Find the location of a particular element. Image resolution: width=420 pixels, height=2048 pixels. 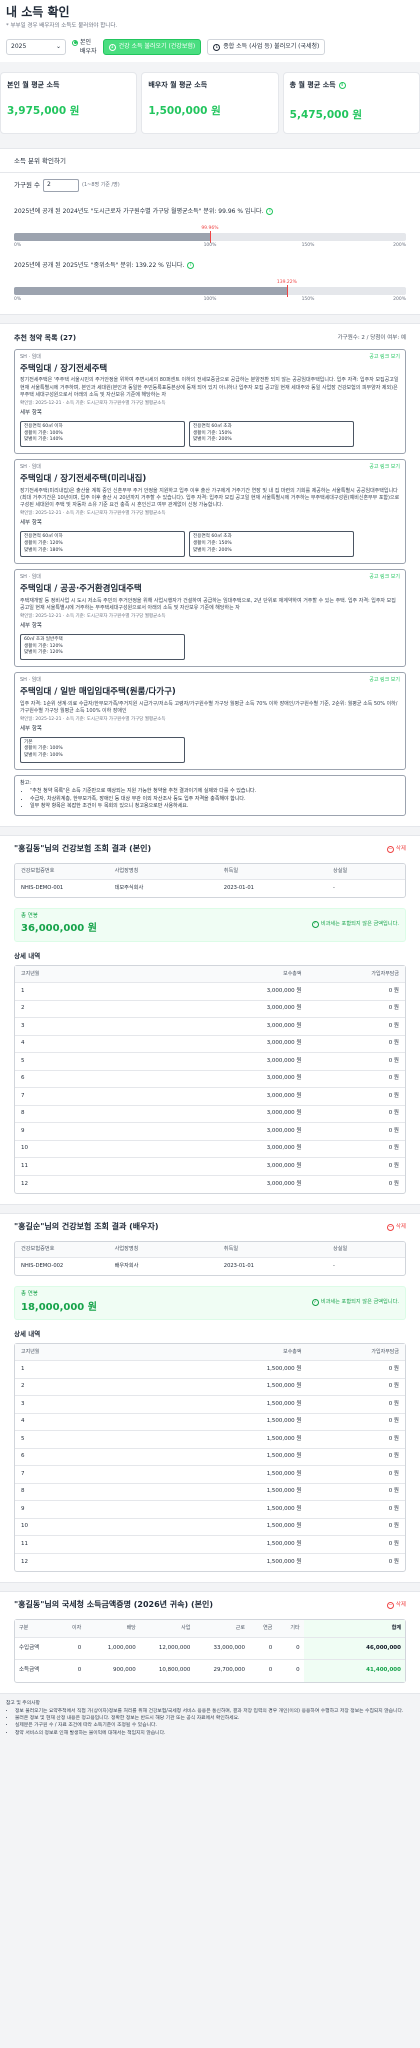

monthly-row: 8 3,000,000 원 0 원 is located at coordinates (210, 1115).